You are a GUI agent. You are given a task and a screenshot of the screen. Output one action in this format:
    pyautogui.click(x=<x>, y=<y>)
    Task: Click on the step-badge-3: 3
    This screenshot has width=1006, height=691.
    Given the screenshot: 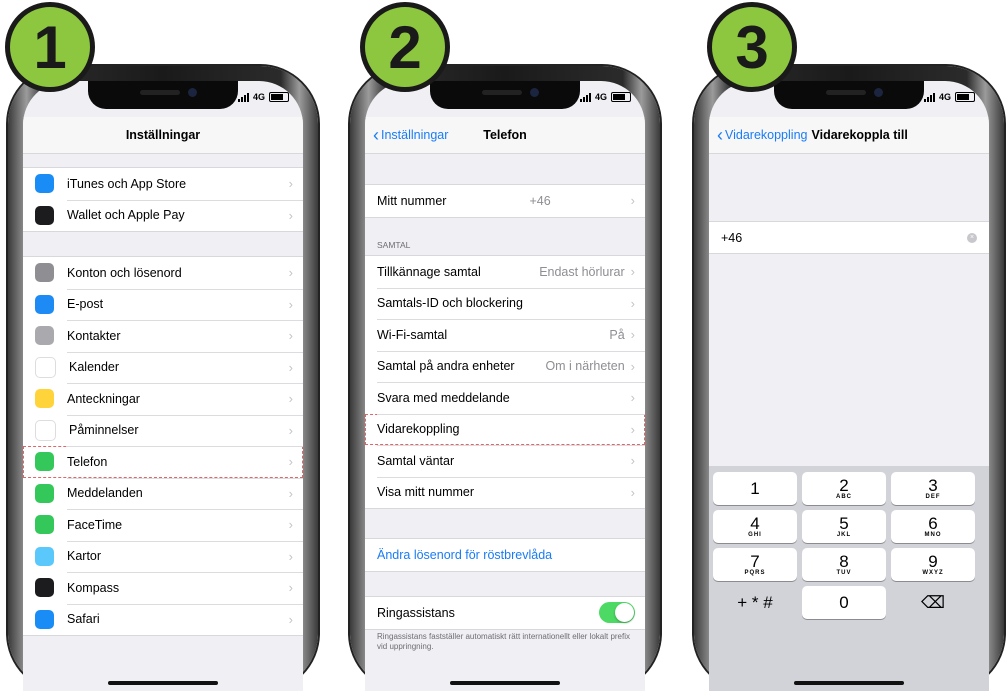 What is the action you would take?
    pyautogui.click(x=752, y=47)
    